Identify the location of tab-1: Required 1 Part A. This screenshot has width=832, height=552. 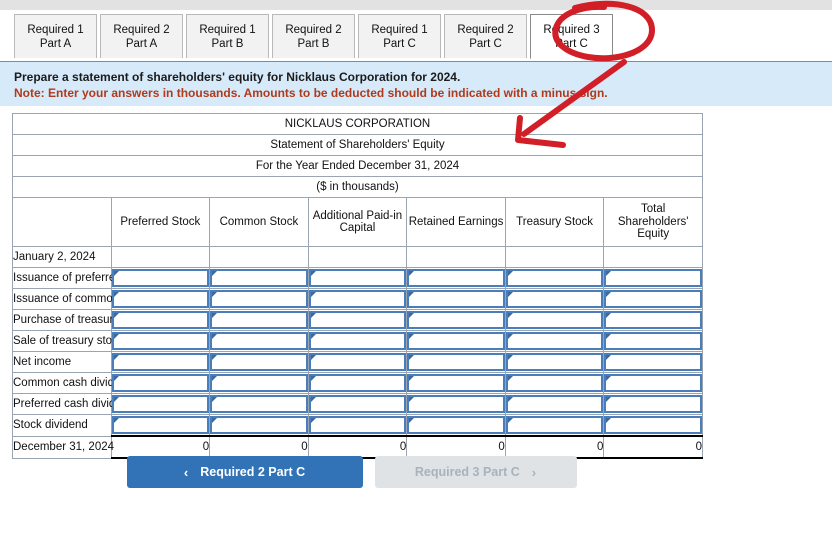
(55, 36).